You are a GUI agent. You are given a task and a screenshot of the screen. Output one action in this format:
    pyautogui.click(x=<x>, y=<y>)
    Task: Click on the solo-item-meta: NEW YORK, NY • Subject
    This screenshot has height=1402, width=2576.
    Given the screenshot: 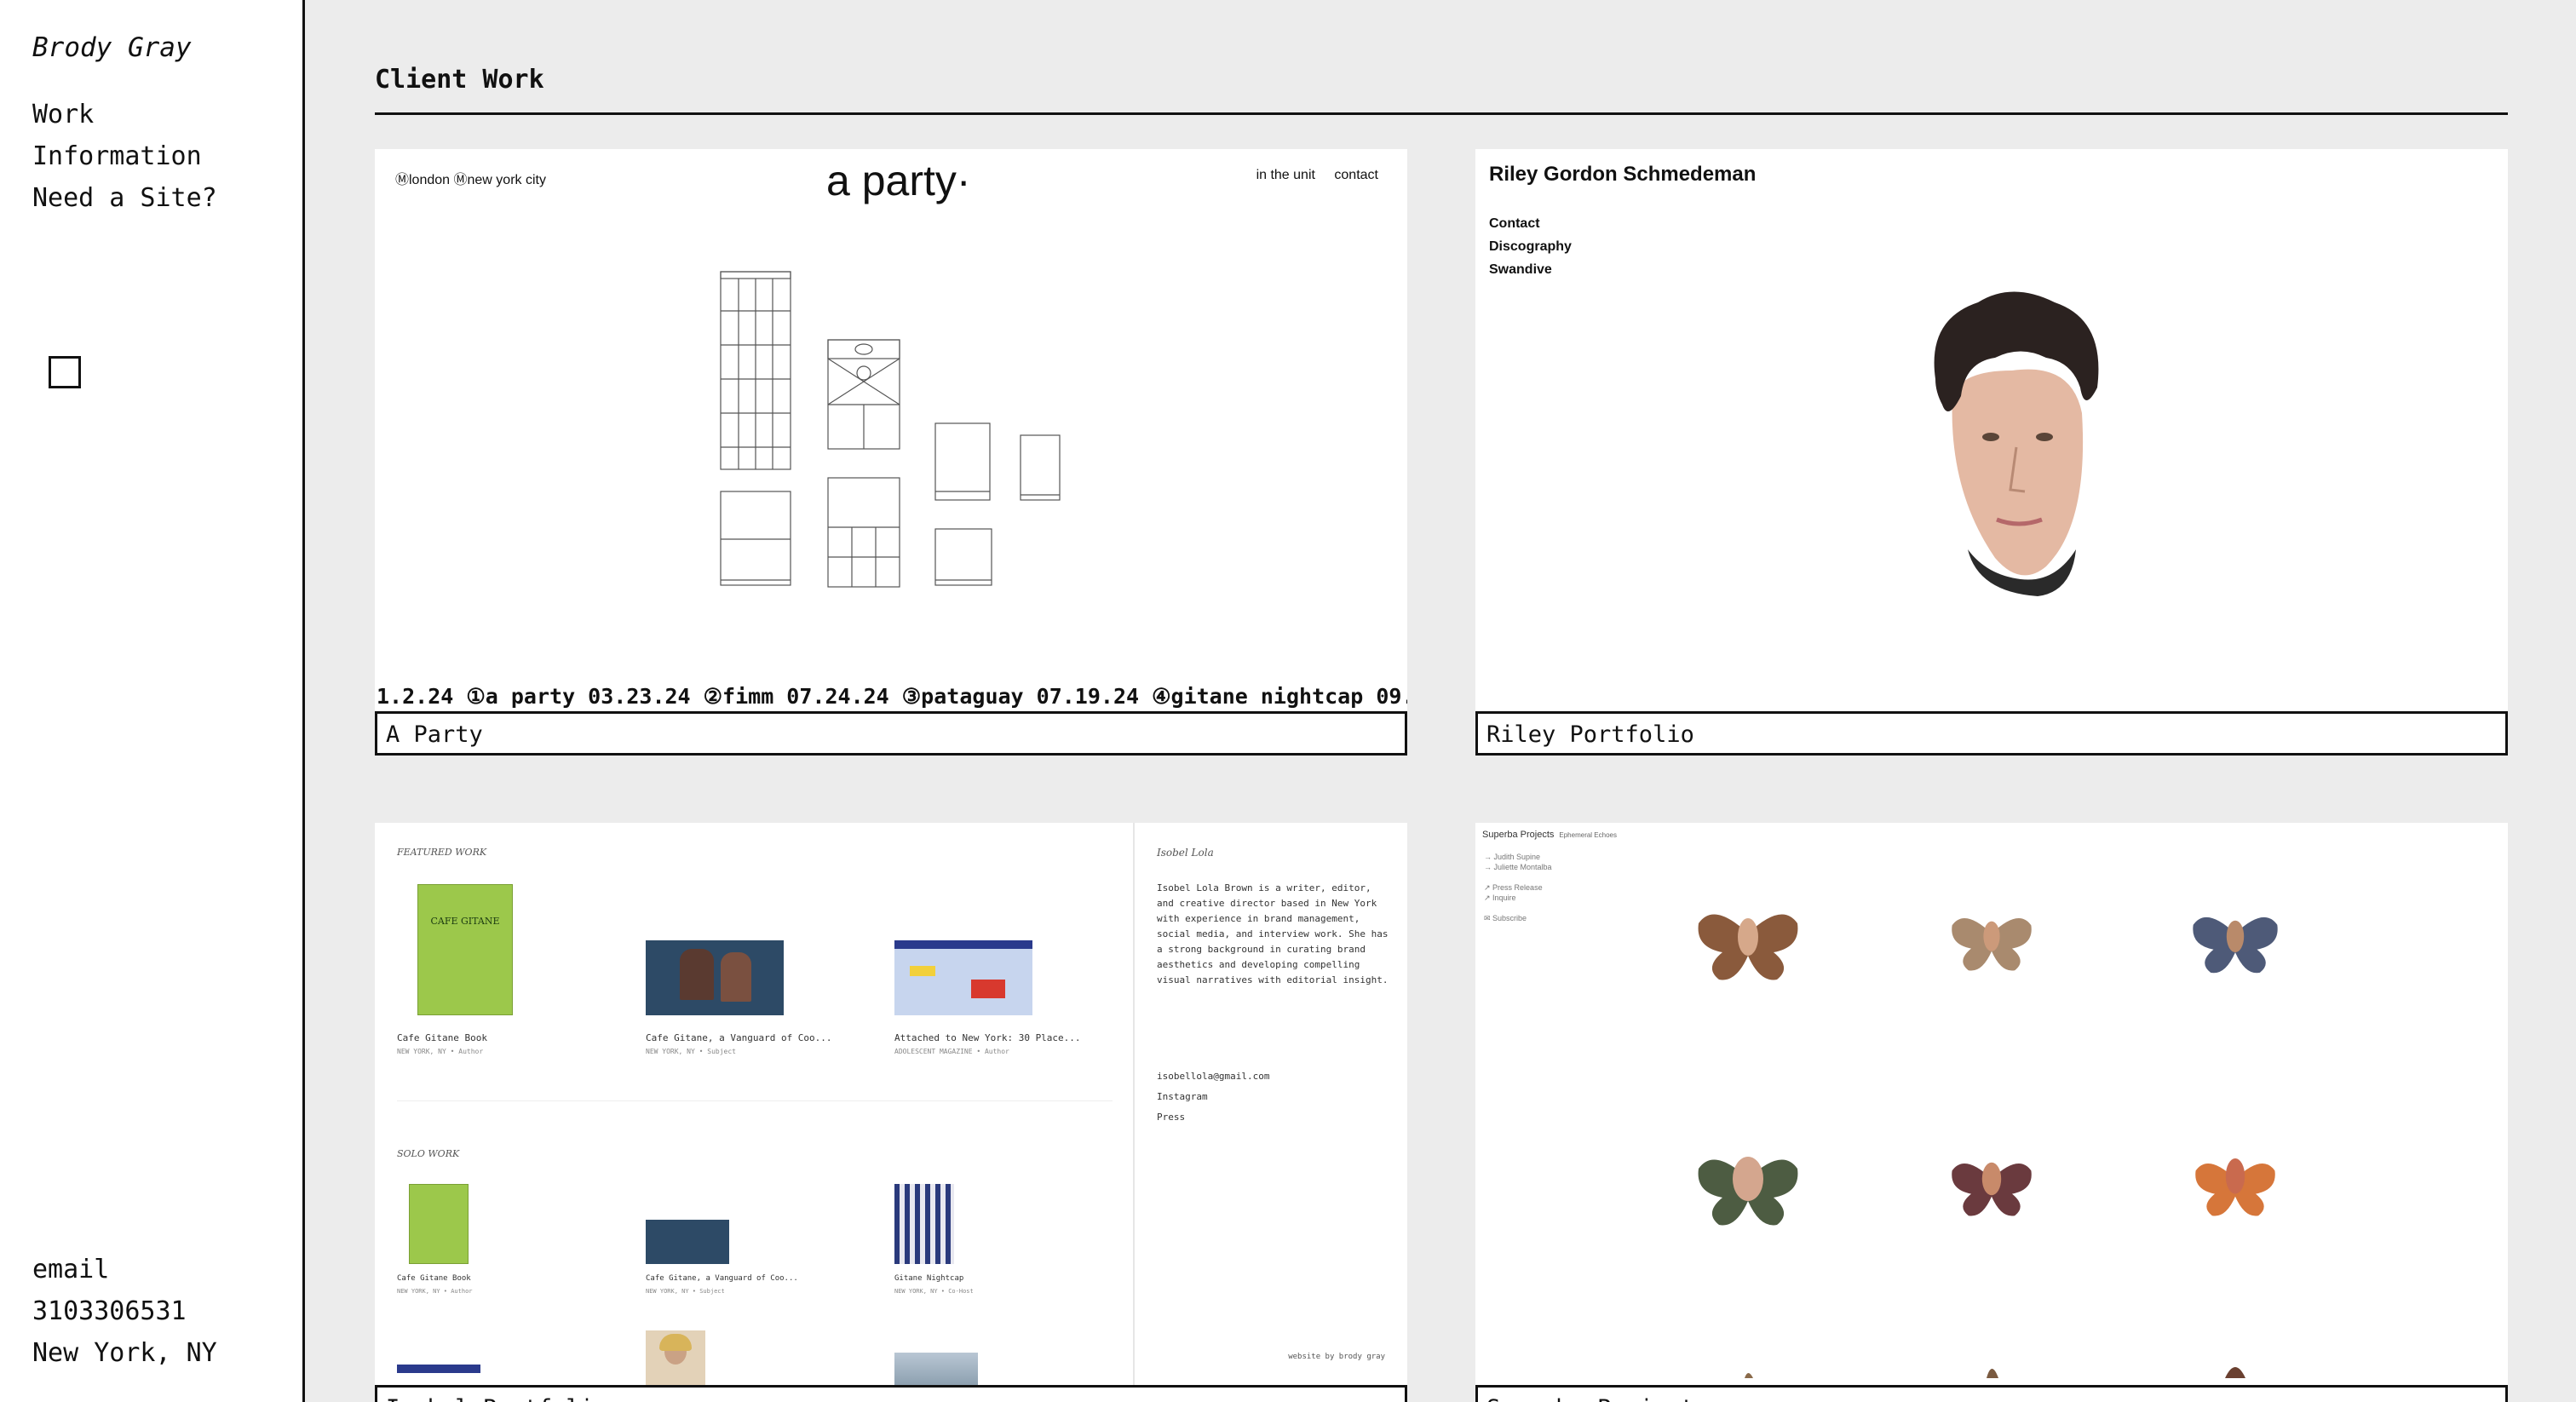 What is the action you would take?
    pyautogui.click(x=685, y=1291)
    